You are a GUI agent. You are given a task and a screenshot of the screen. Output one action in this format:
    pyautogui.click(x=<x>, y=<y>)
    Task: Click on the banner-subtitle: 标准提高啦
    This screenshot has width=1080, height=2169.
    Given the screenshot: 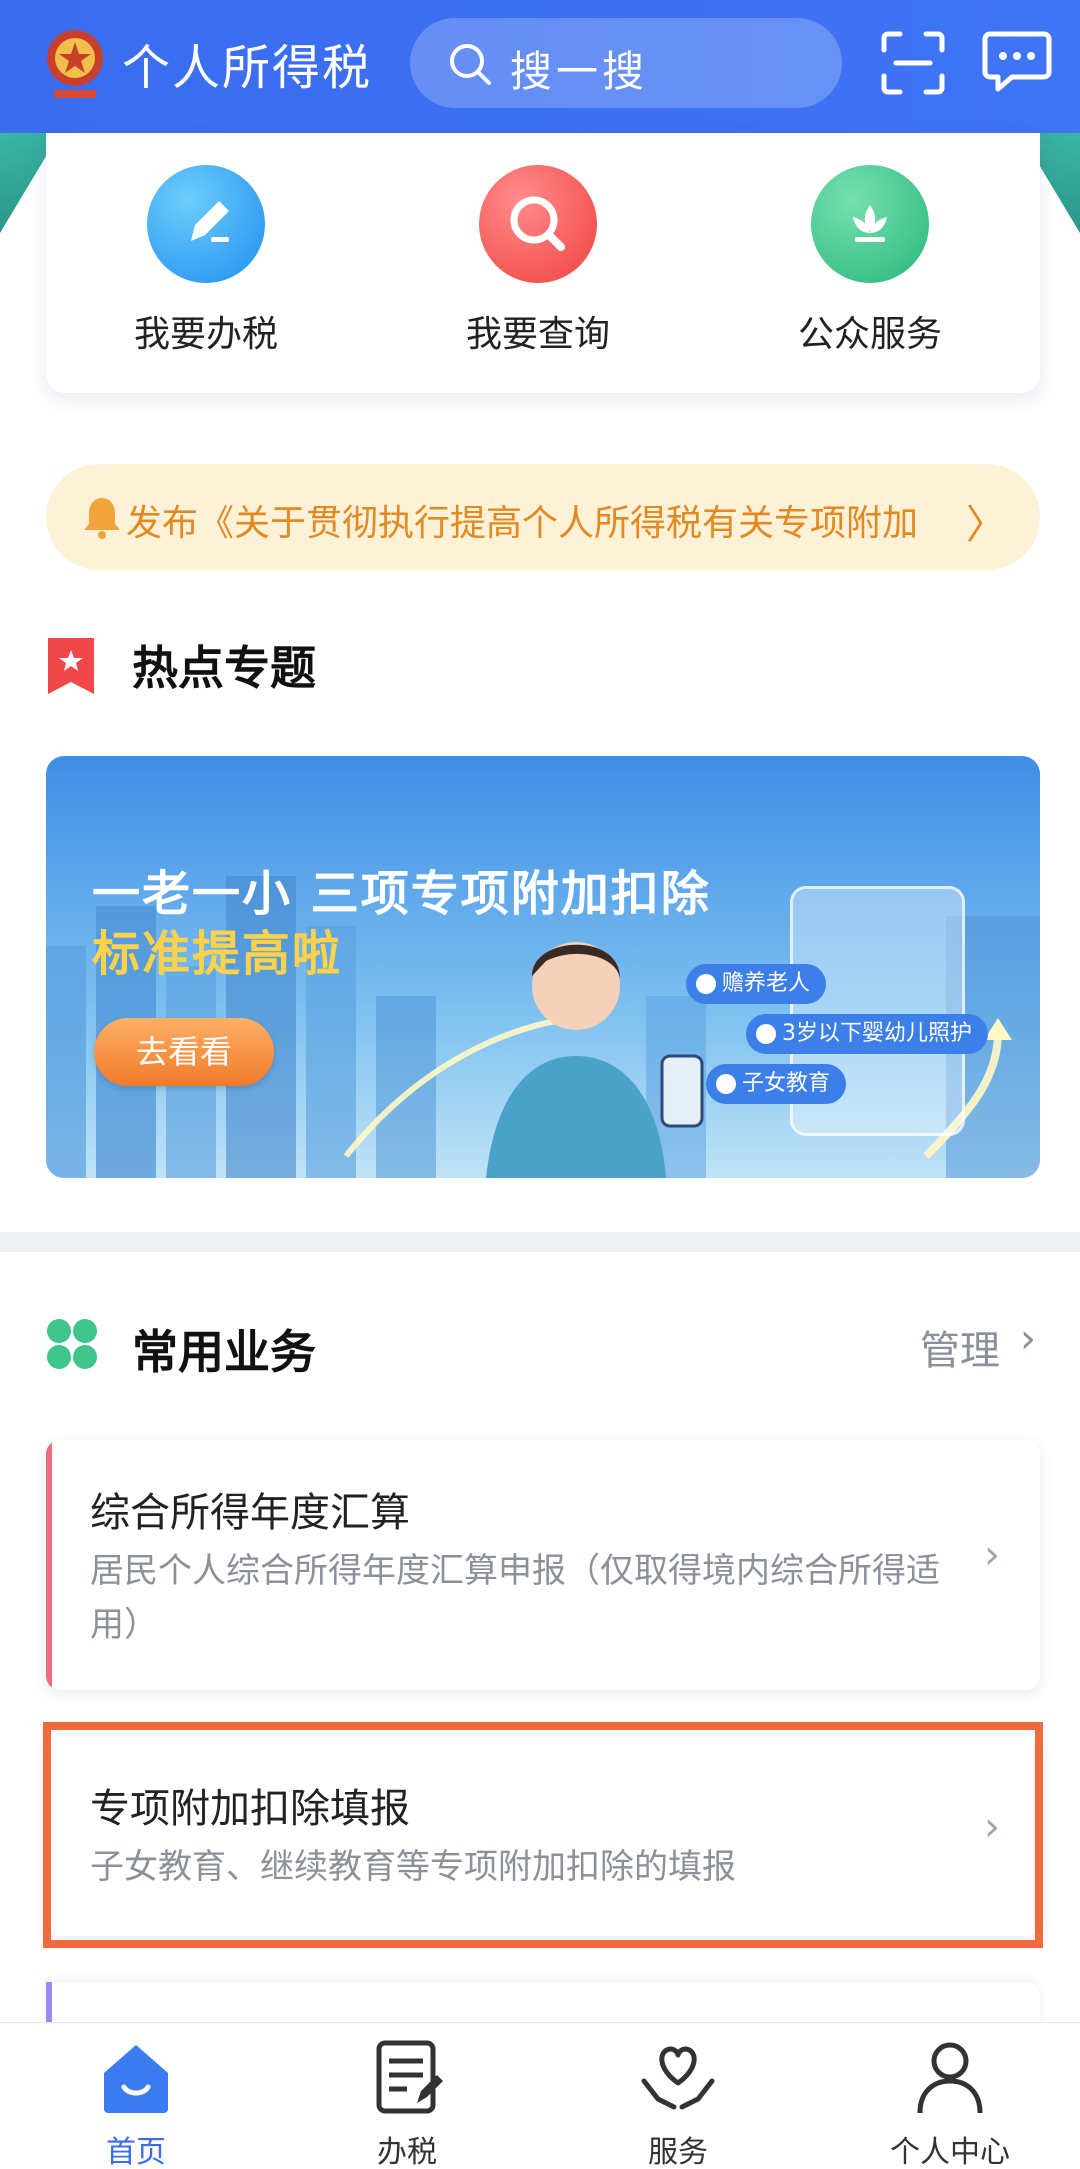 What is the action you would take?
    pyautogui.click(x=217, y=954)
    